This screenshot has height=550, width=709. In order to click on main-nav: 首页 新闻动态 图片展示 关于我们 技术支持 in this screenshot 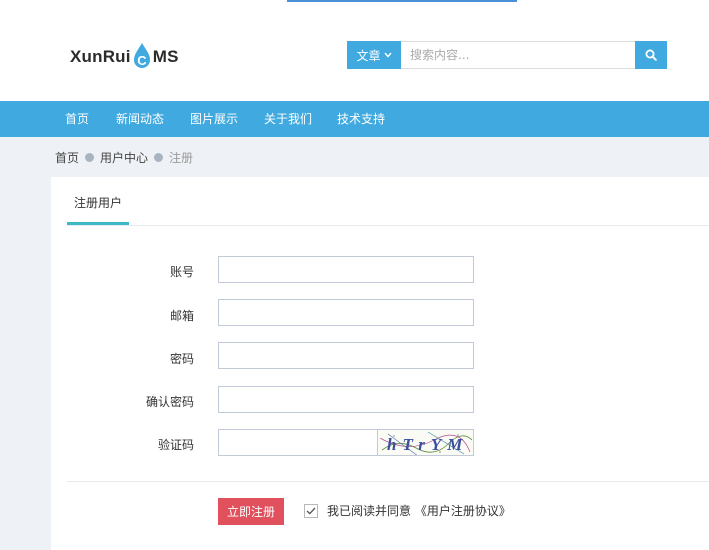, I will do `click(354, 119)`.